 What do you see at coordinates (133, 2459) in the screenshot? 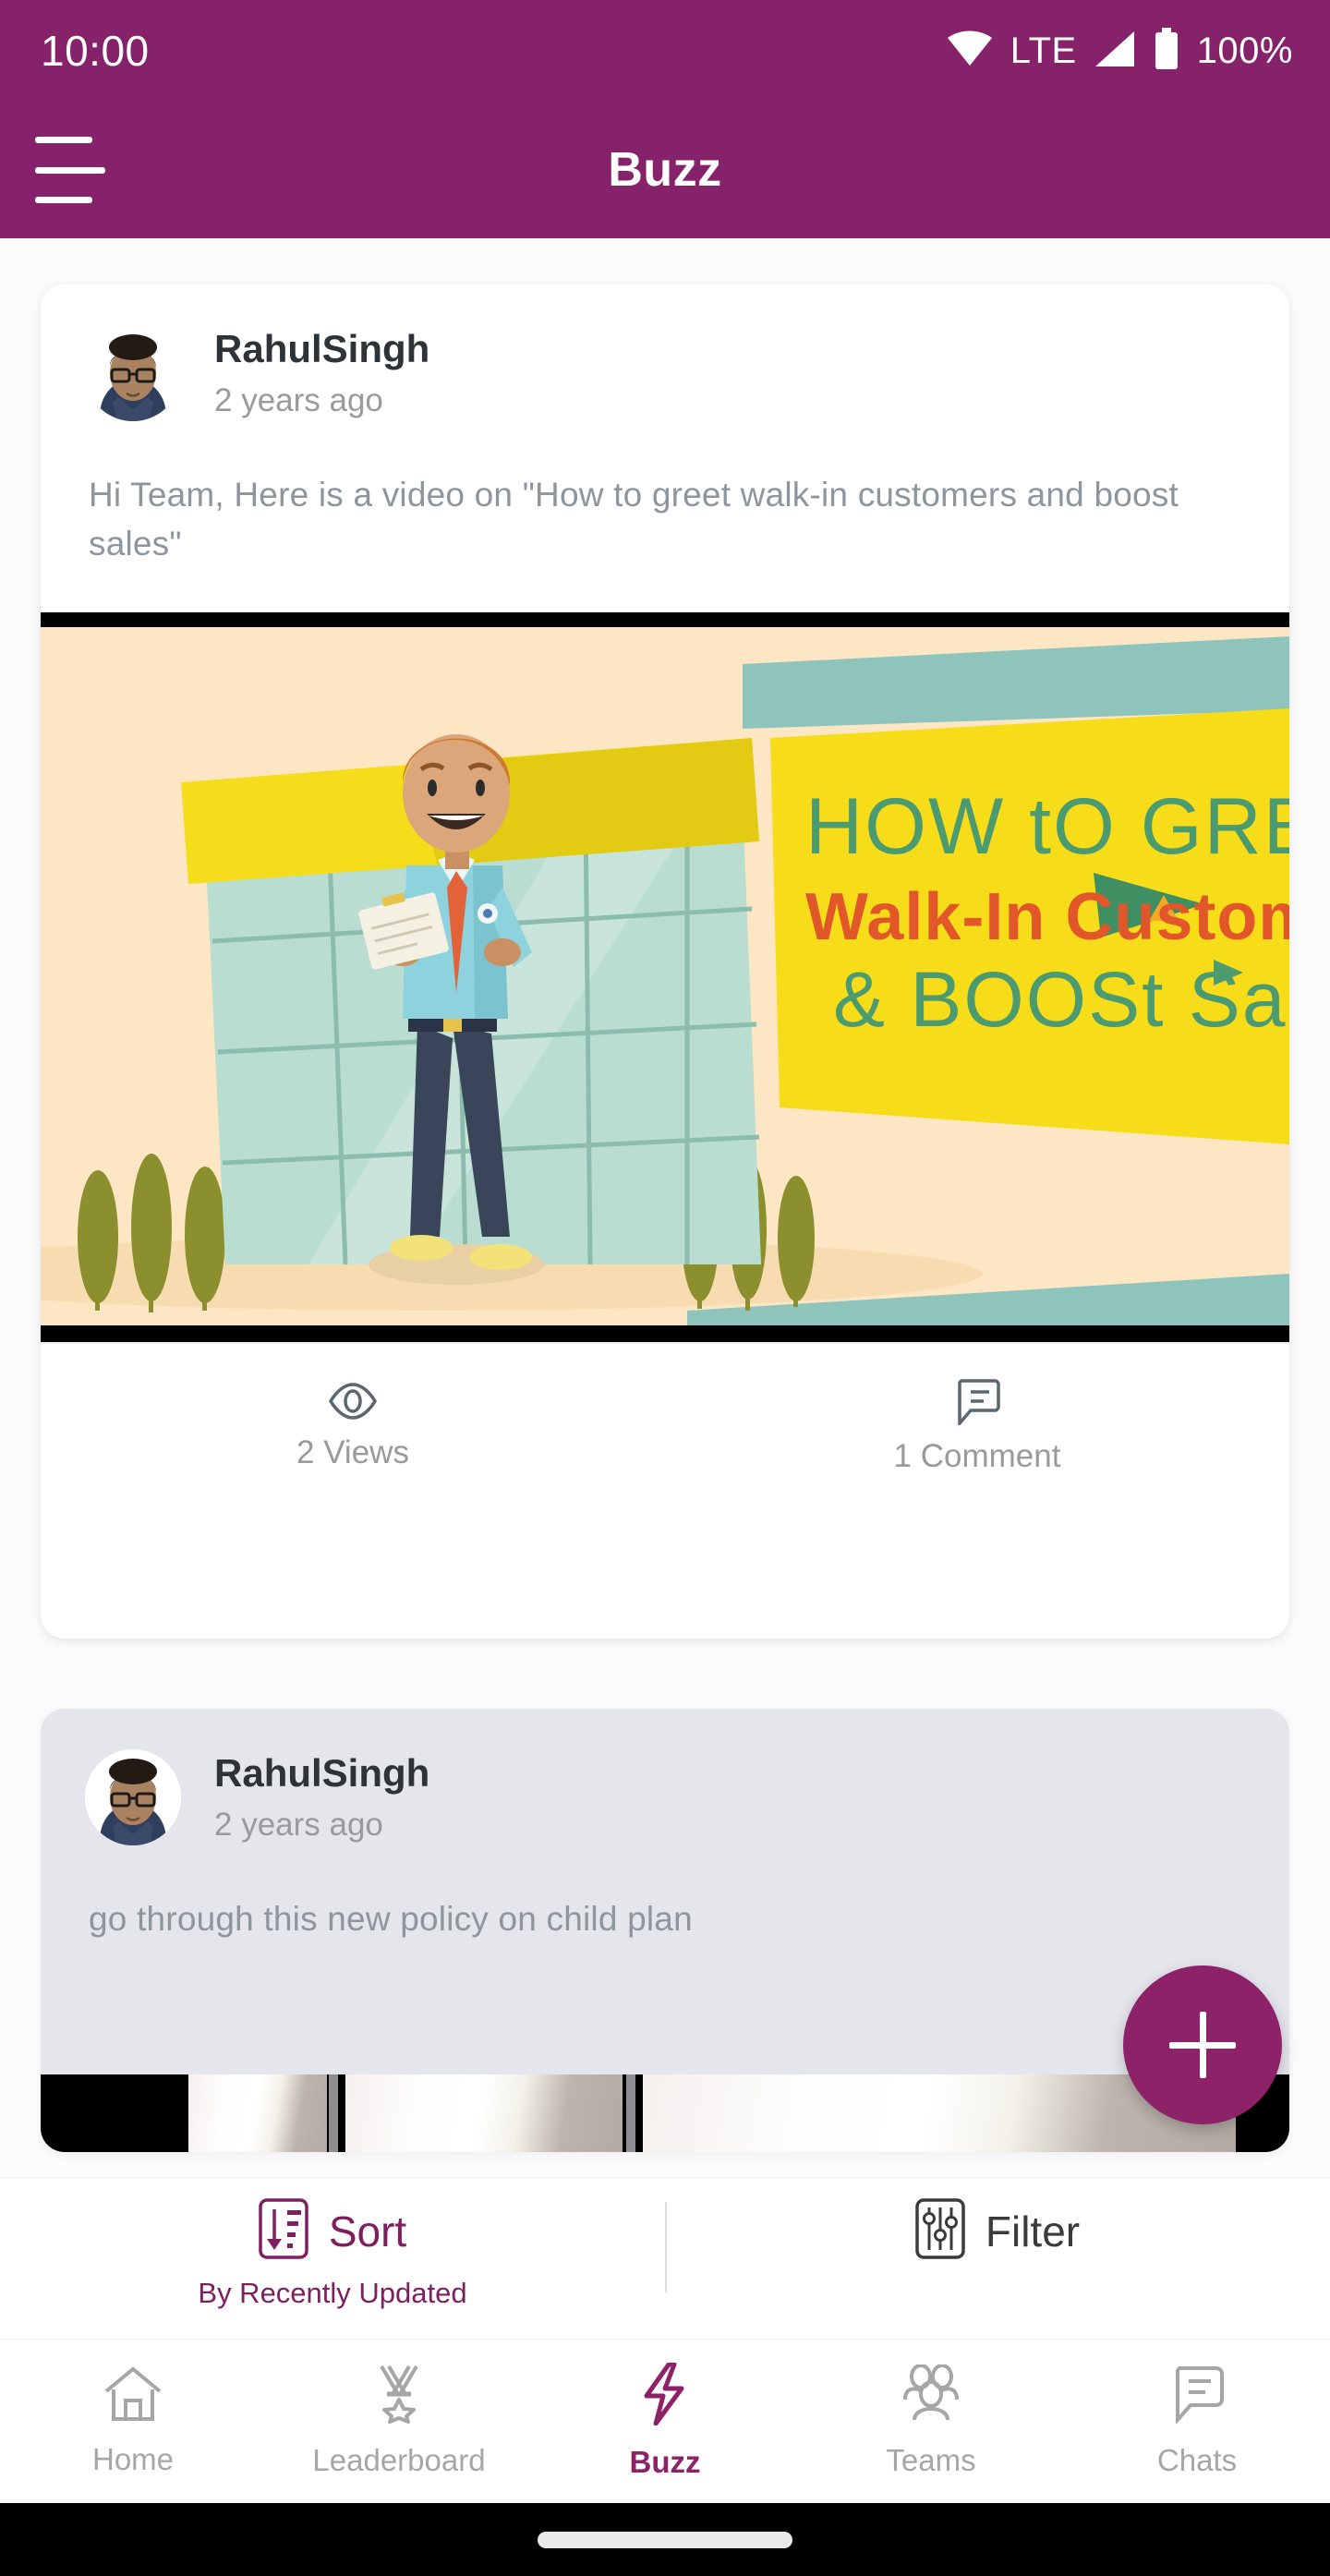
I see `nav-label-home: Home` at bounding box center [133, 2459].